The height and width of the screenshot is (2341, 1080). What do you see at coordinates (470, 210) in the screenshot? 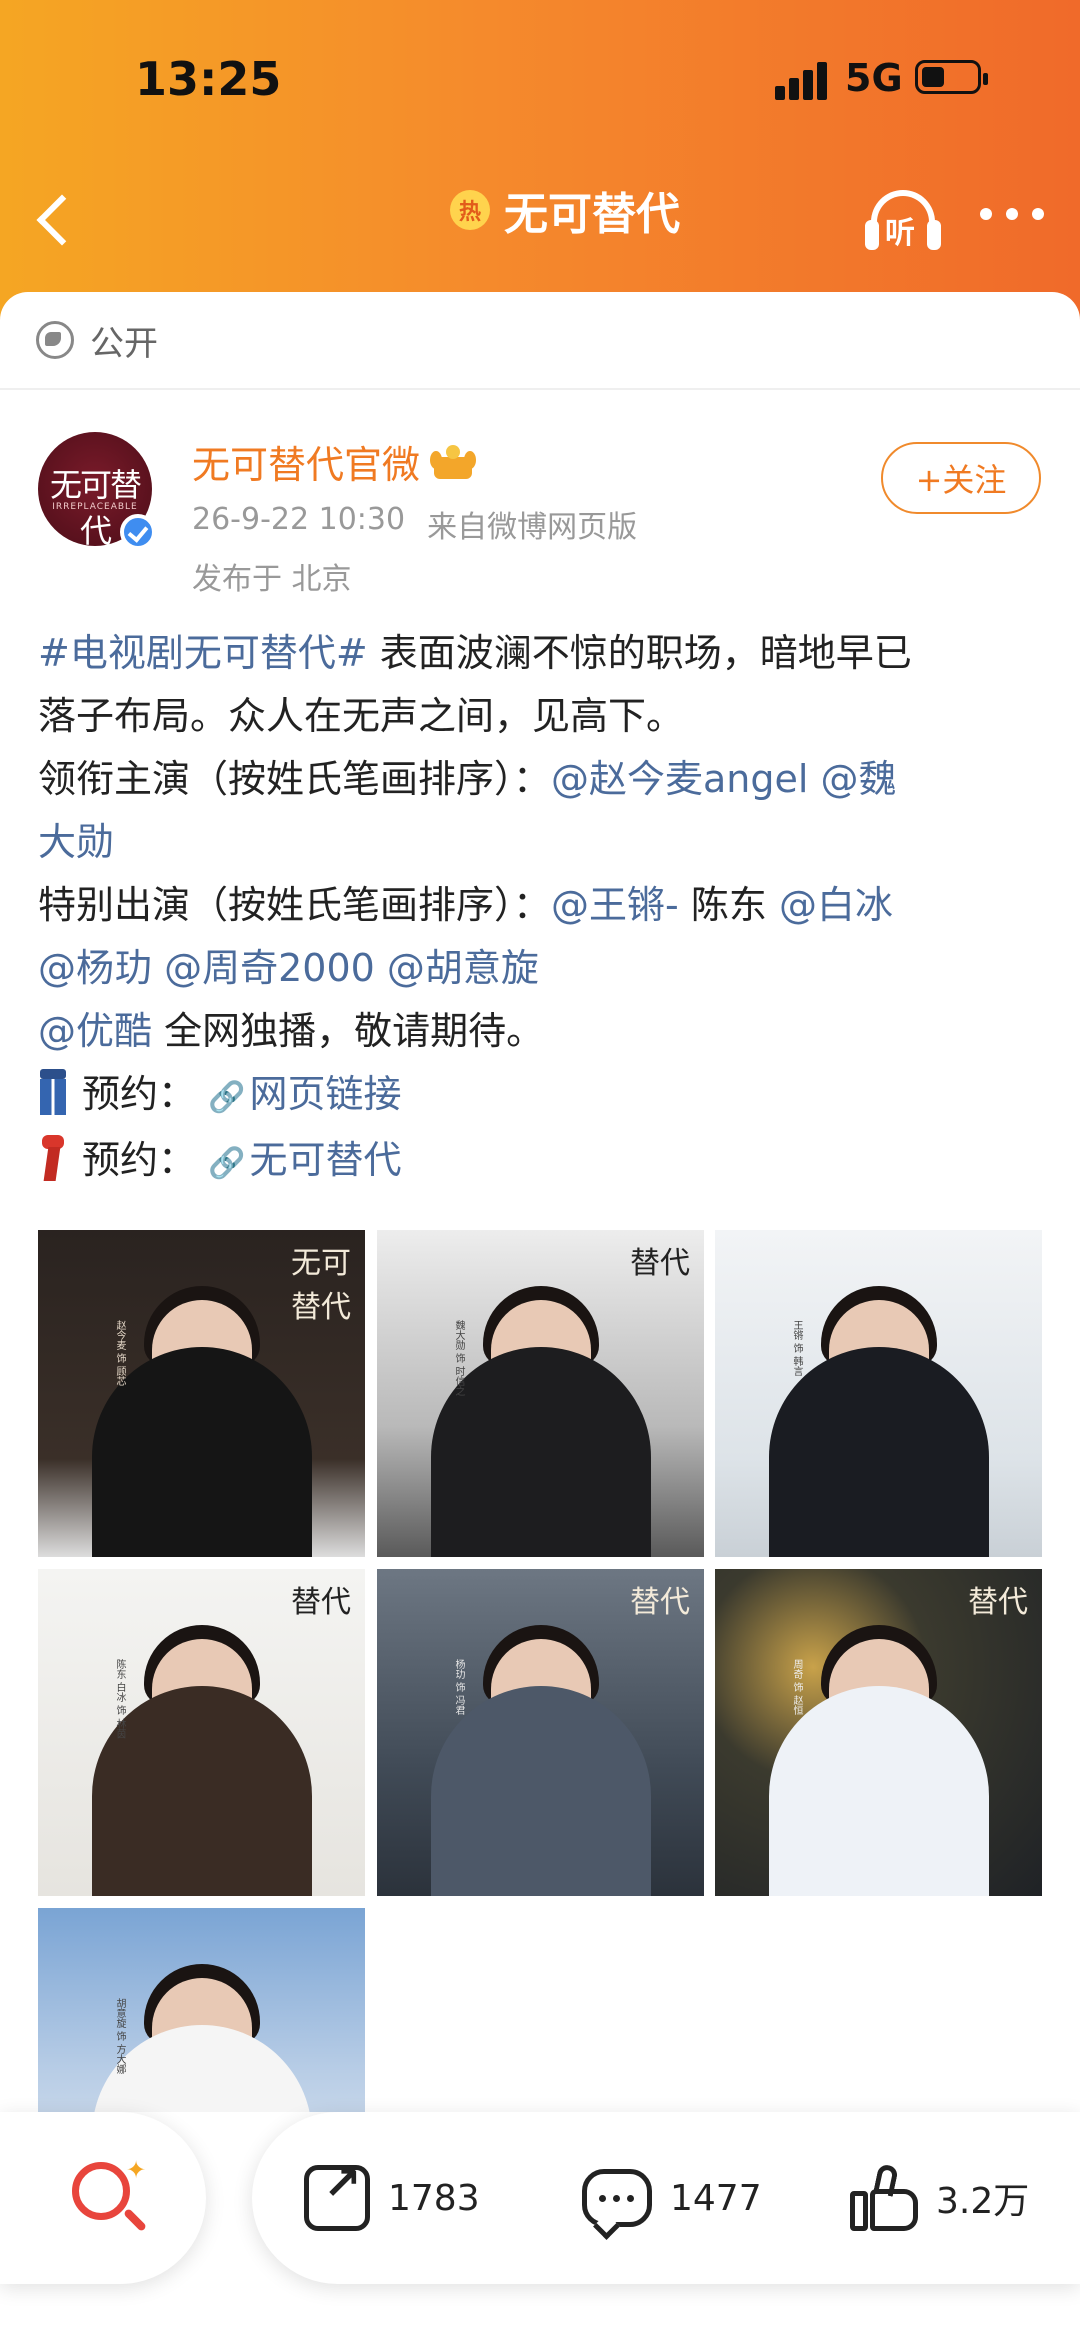
I see `hot-topic-icon: 热` at bounding box center [470, 210].